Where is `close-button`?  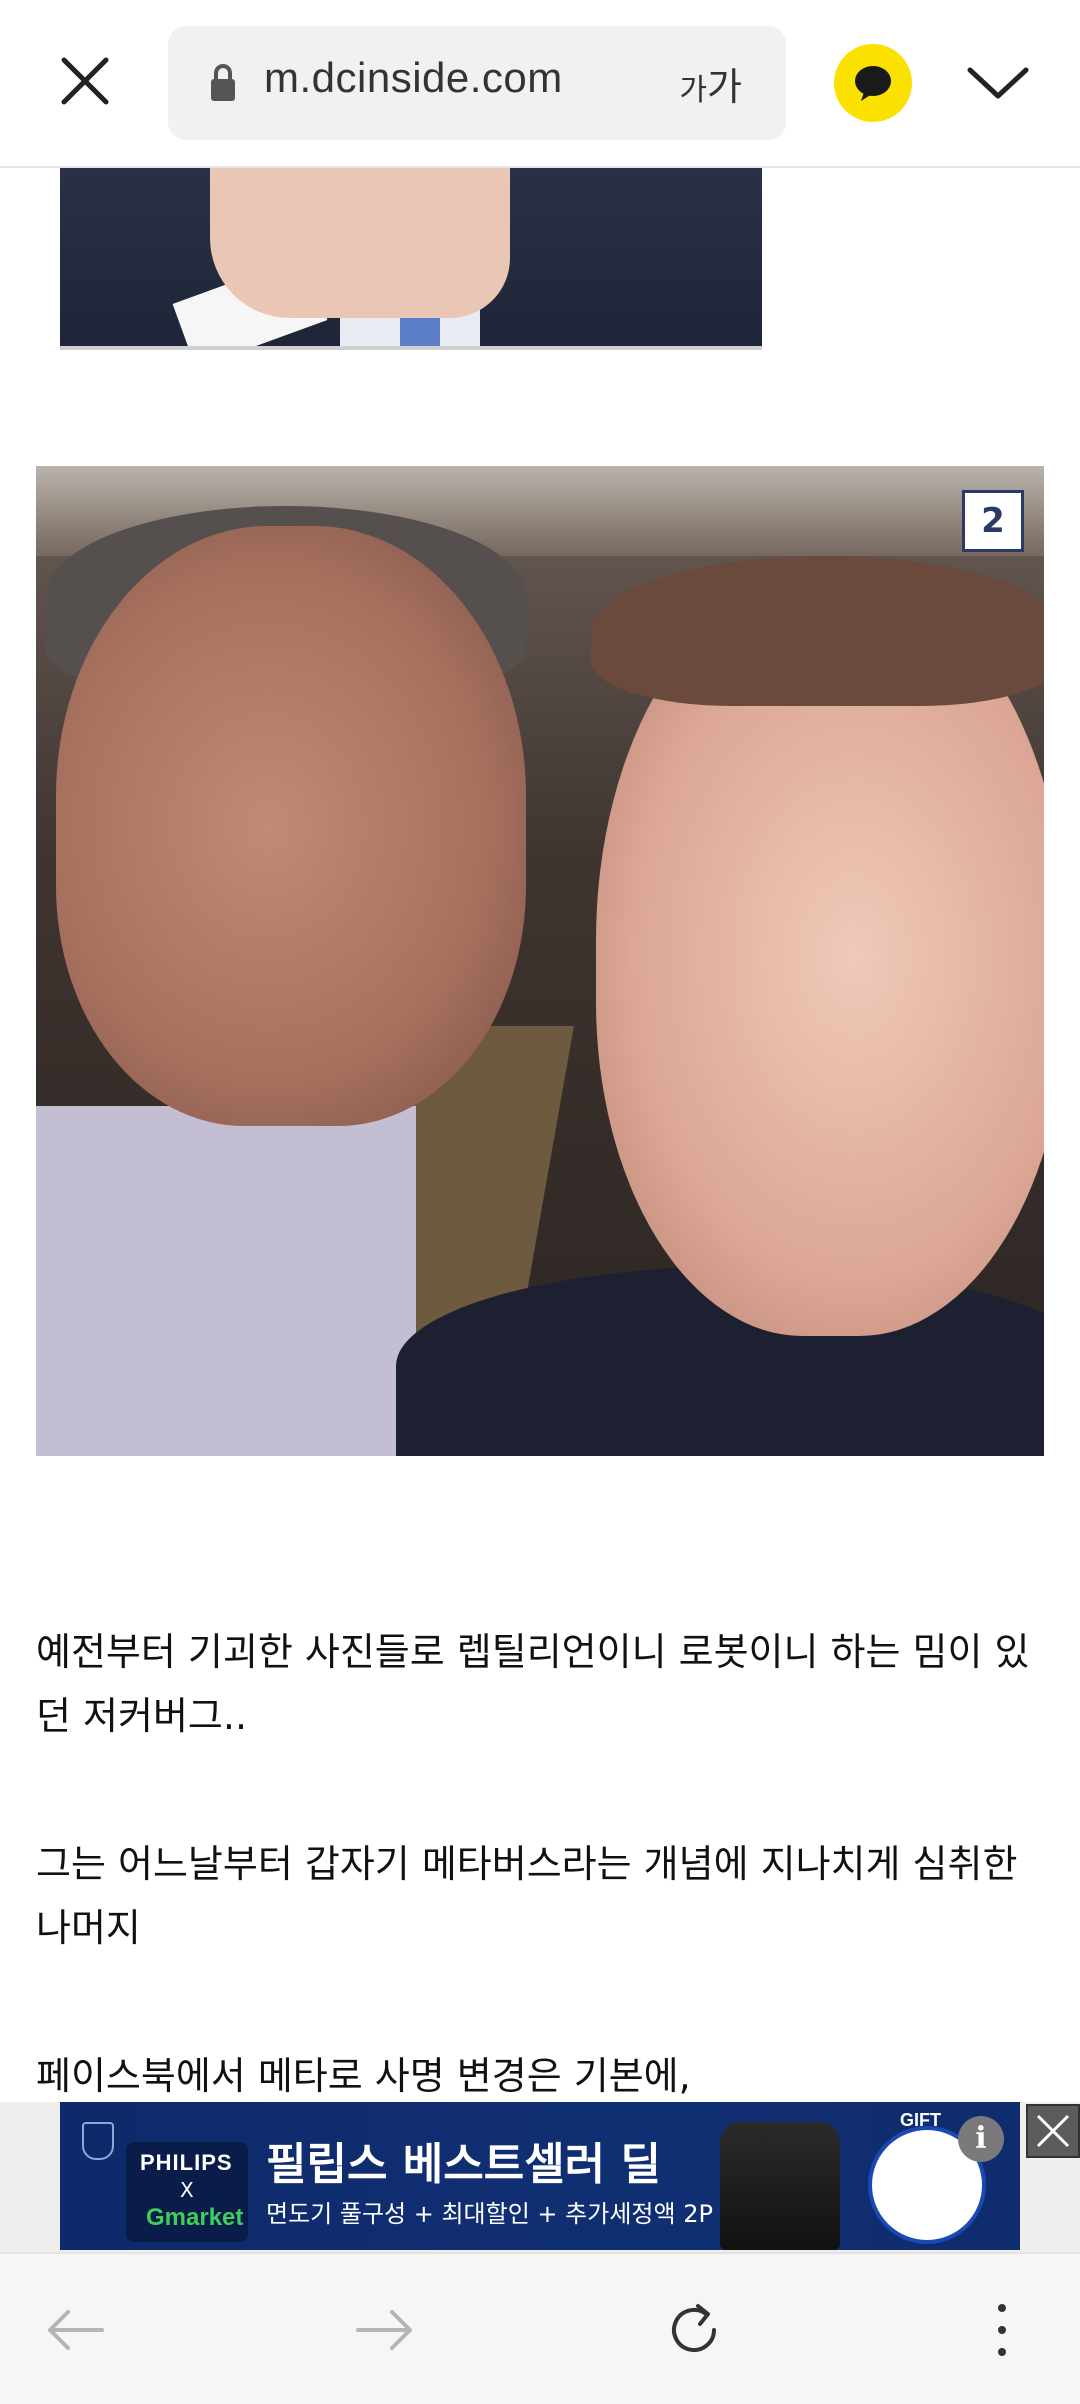
close-button is located at coordinates (85, 81).